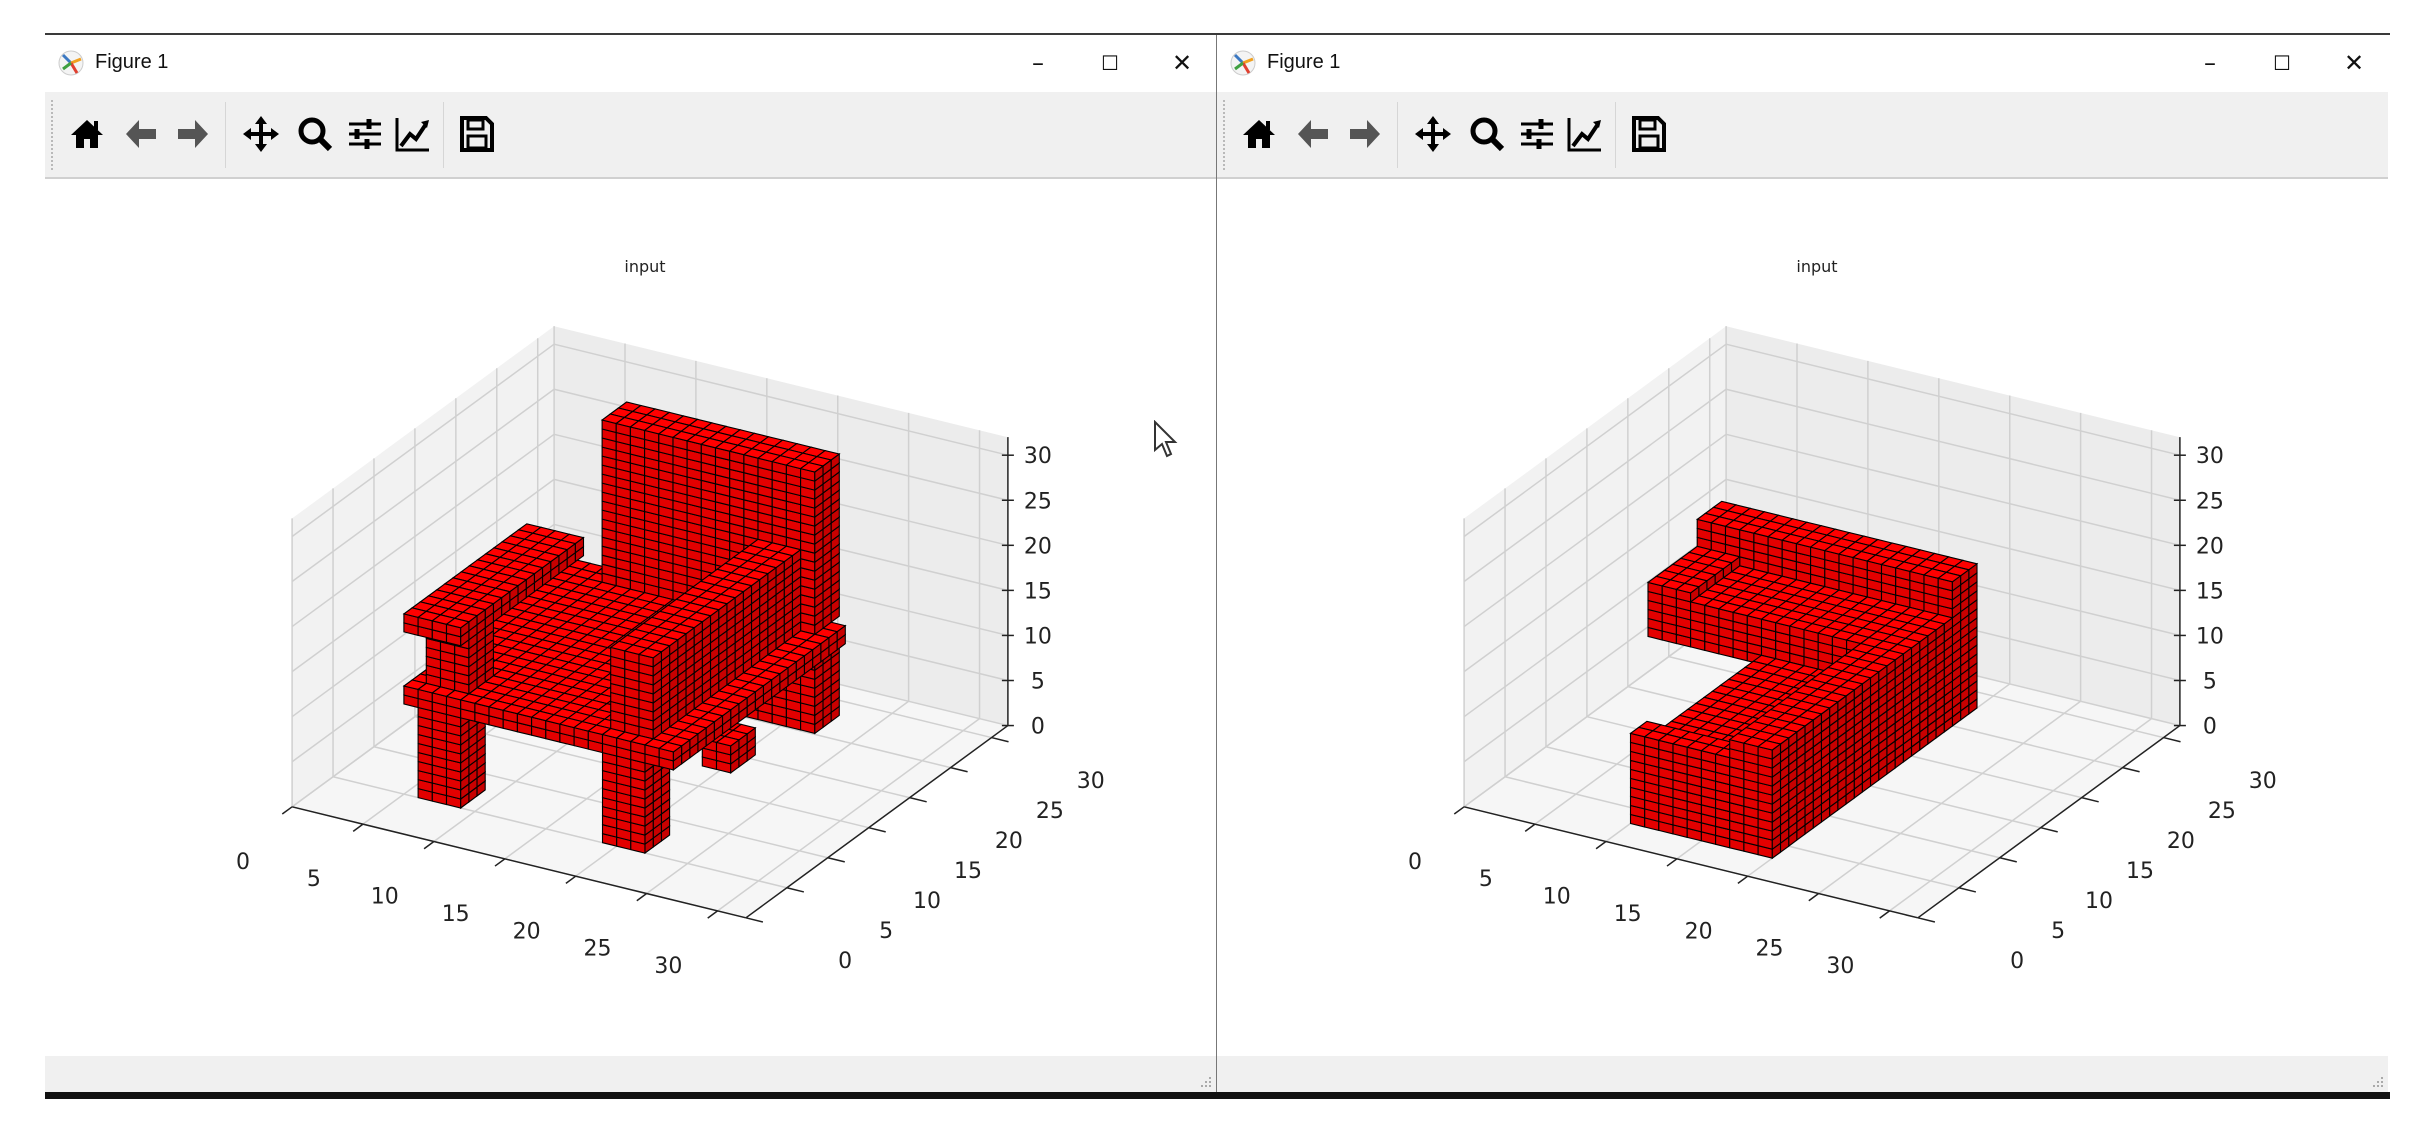  Describe the element at coordinates (1217, 1095) in the screenshot. I see `taskbar-edge` at that location.